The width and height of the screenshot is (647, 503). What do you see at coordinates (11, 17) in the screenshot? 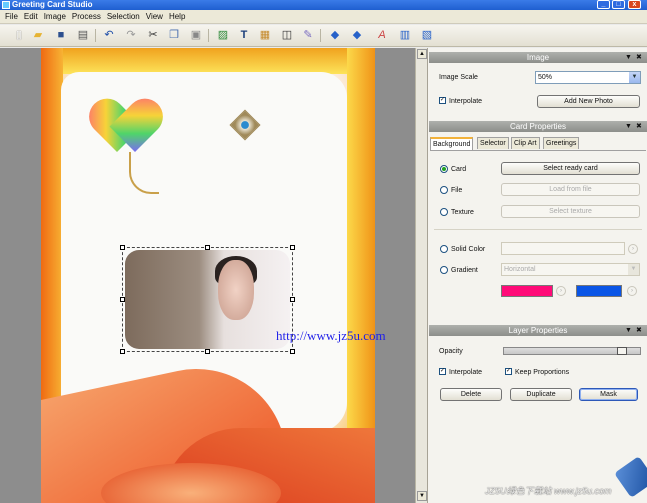
I see `menu-file: File` at bounding box center [11, 17].